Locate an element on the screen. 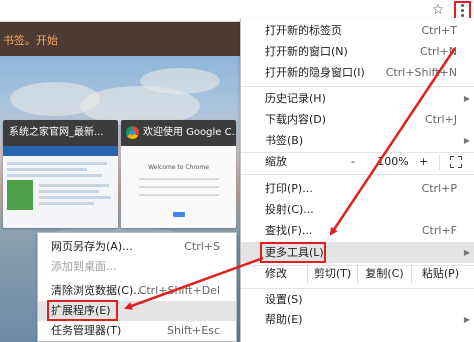 This screenshot has height=342, width=474. menu-item-bookmarks: 书签(B) ▶ is located at coordinates (357, 140).